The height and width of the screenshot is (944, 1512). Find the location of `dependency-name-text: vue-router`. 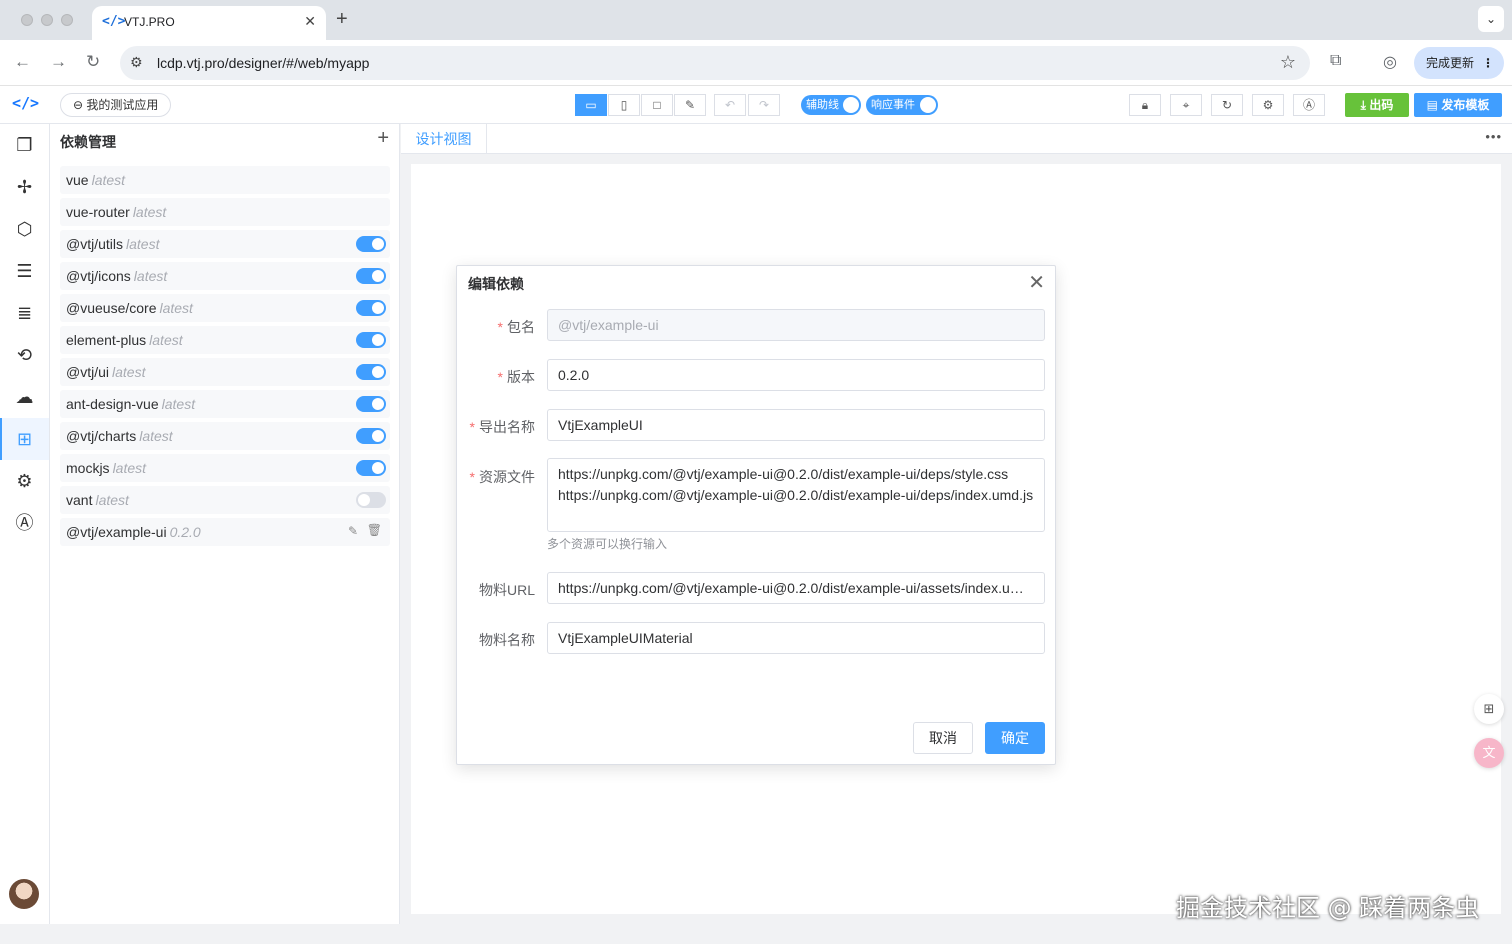

dependency-name-text: vue-router is located at coordinates (98, 212).